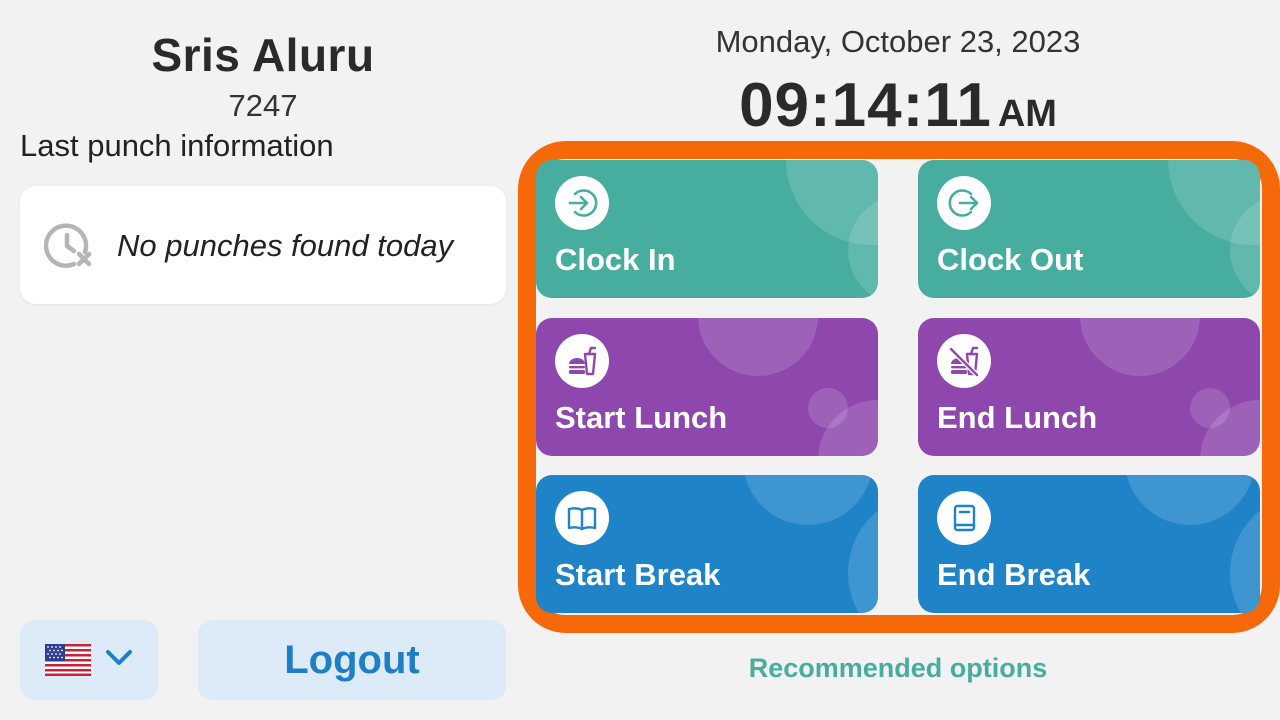 Image resolution: width=1280 pixels, height=720 pixels. What do you see at coordinates (898, 41) in the screenshot?
I see `current-date: Monday, October 23, 2023` at bounding box center [898, 41].